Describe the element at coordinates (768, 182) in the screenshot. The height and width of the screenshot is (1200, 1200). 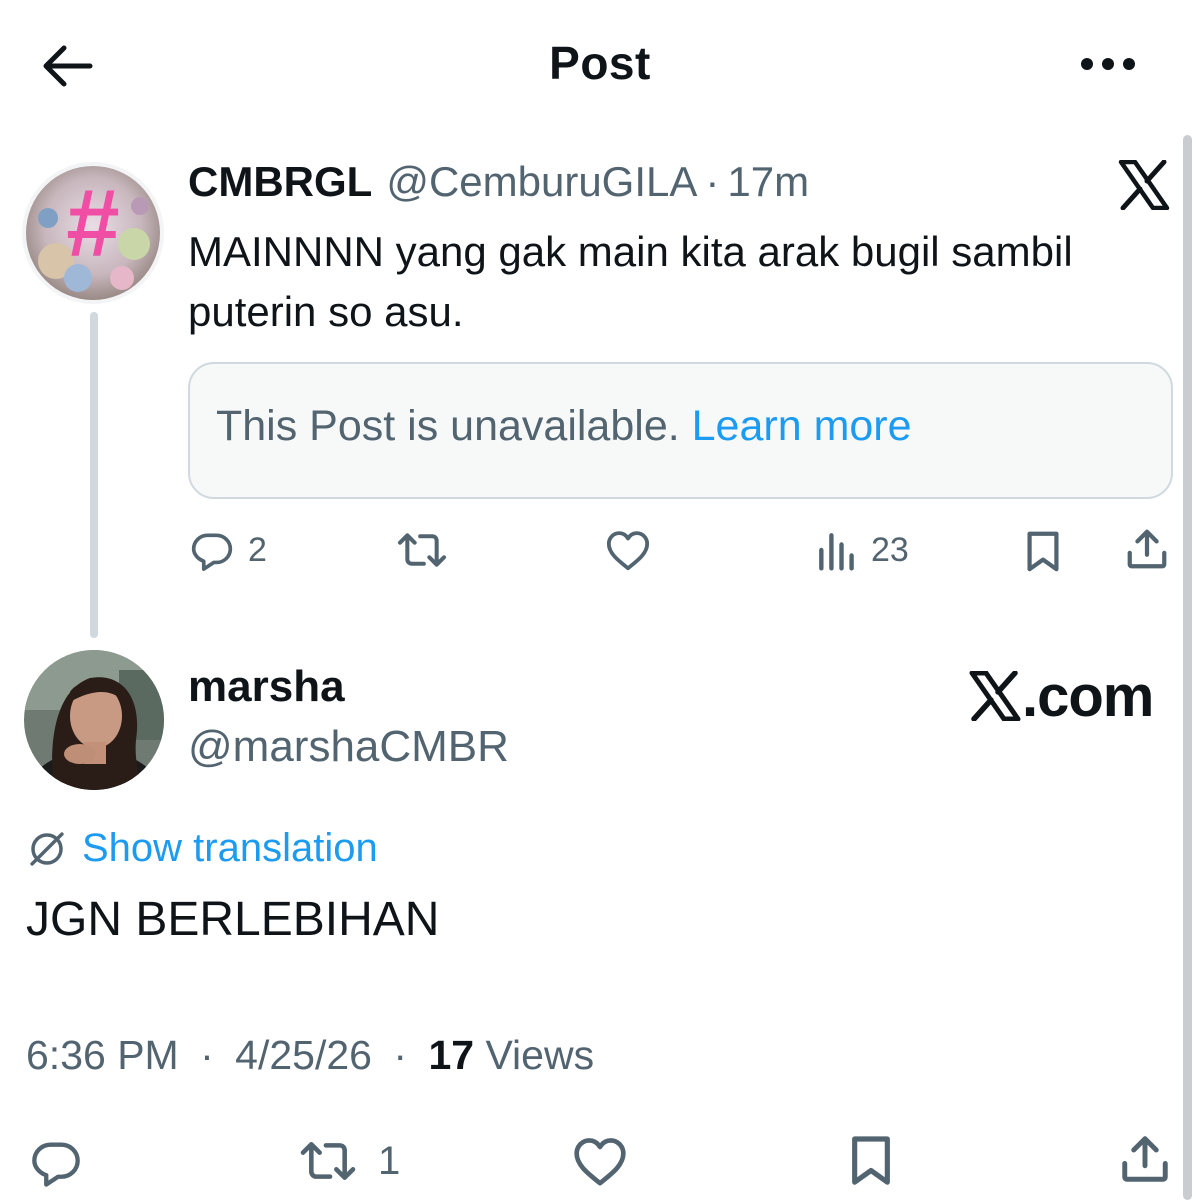
I see `parent-post-time: 17m` at that location.